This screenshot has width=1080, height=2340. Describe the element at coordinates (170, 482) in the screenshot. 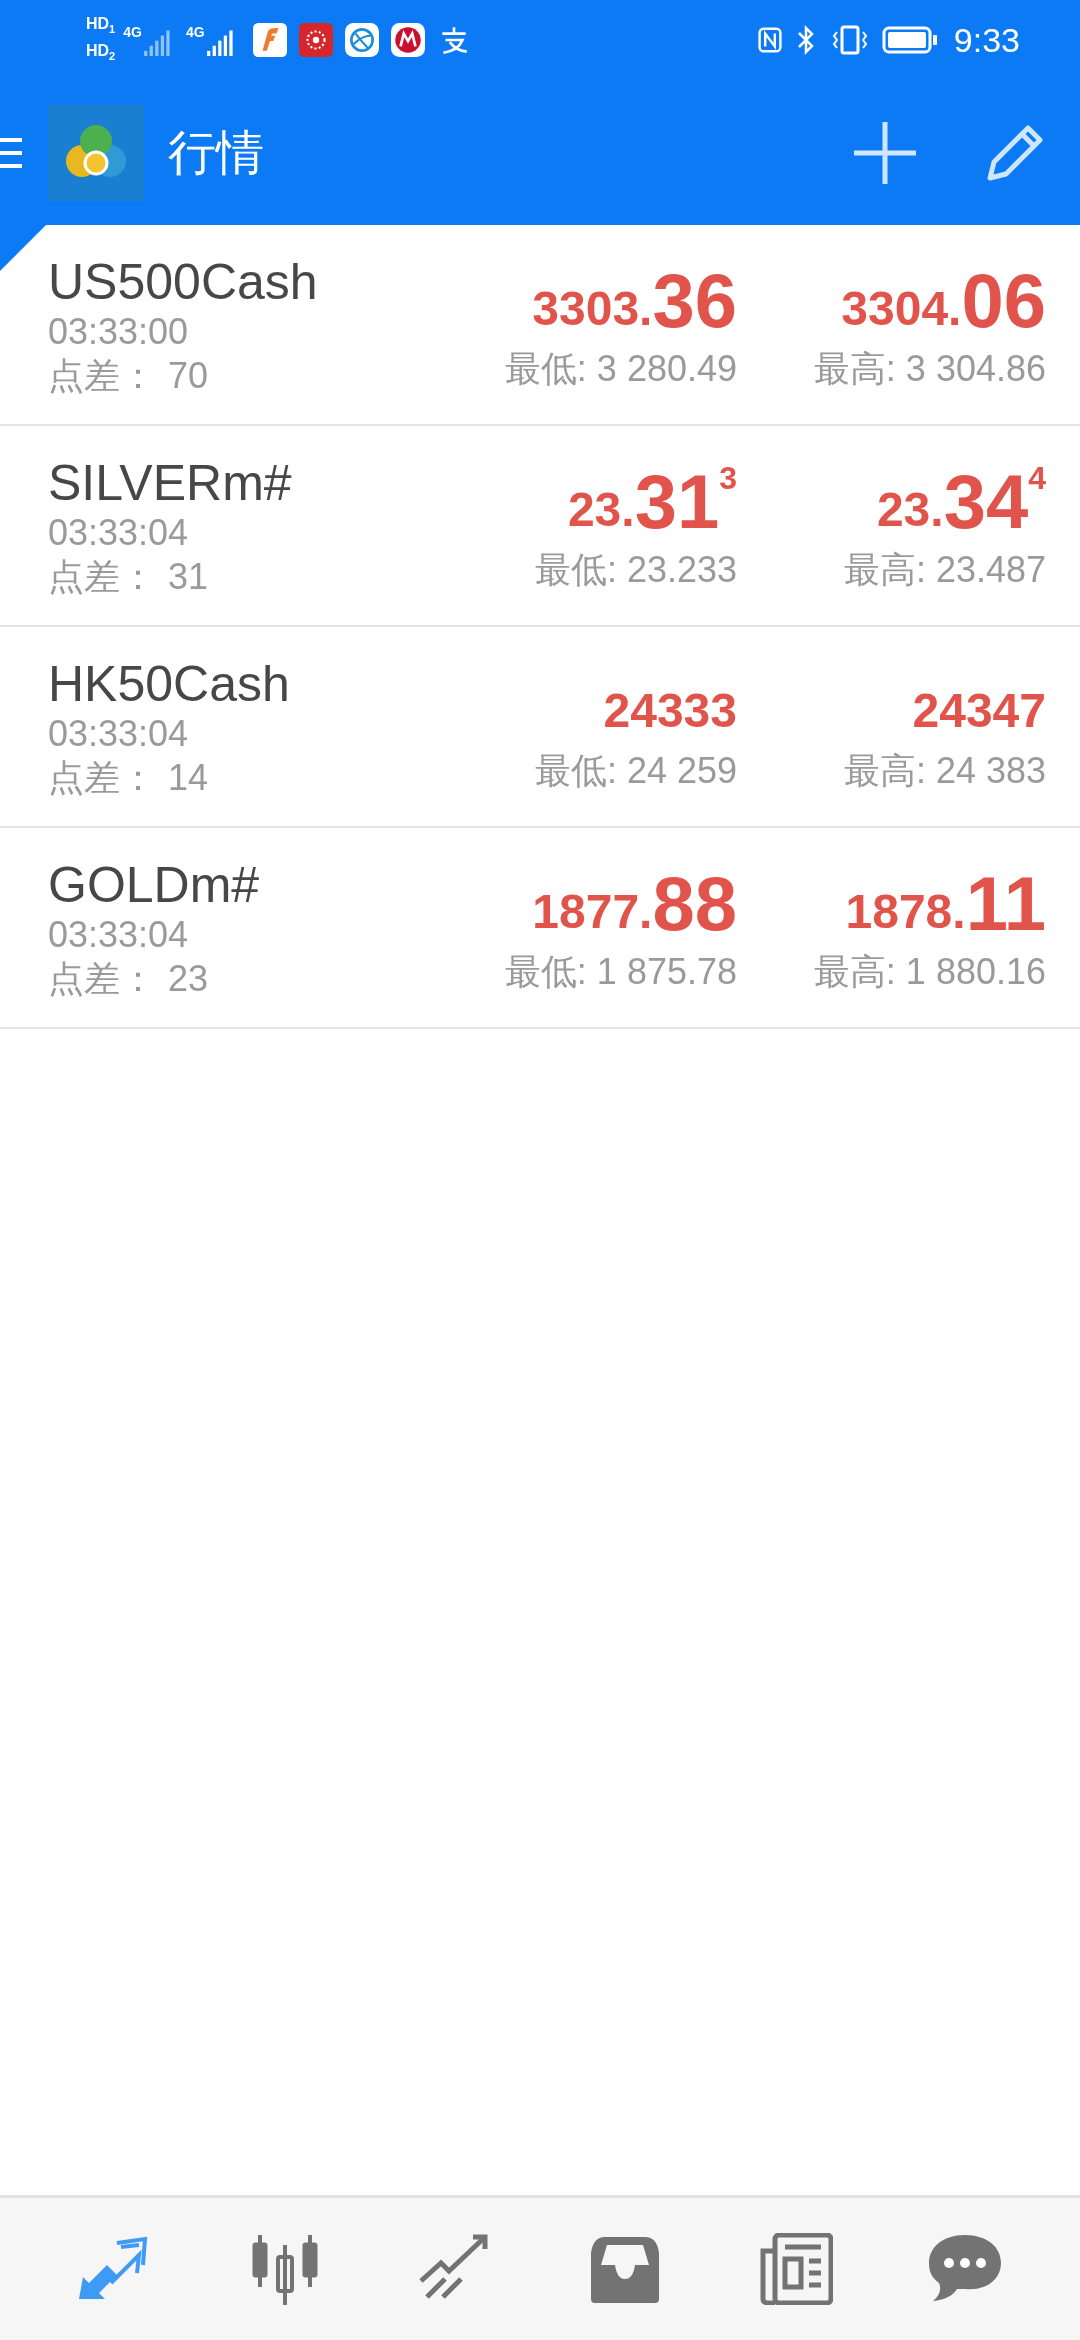

I see `symbol-name: SILVERm#` at that location.